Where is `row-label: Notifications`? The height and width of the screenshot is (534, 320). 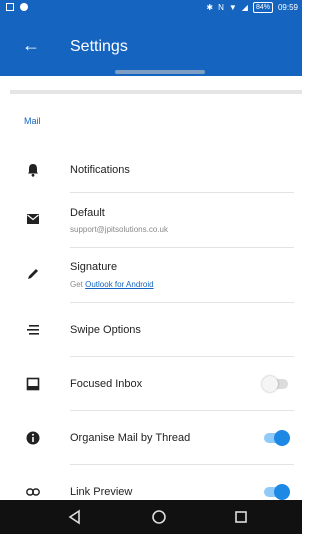 row-label: Notifications is located at coordinates (100, 170).